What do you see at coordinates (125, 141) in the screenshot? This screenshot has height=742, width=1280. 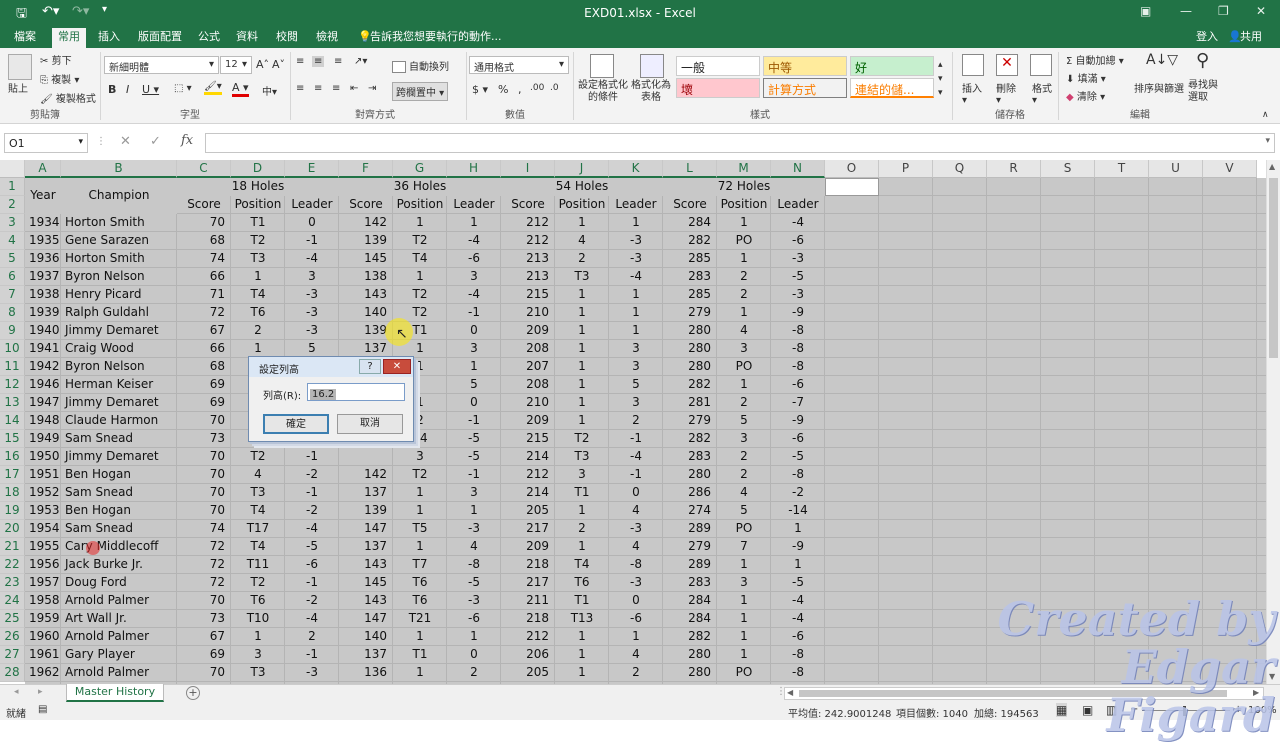 I see `cancel-entry-icon: ✕` at bounding box center [125, 141].